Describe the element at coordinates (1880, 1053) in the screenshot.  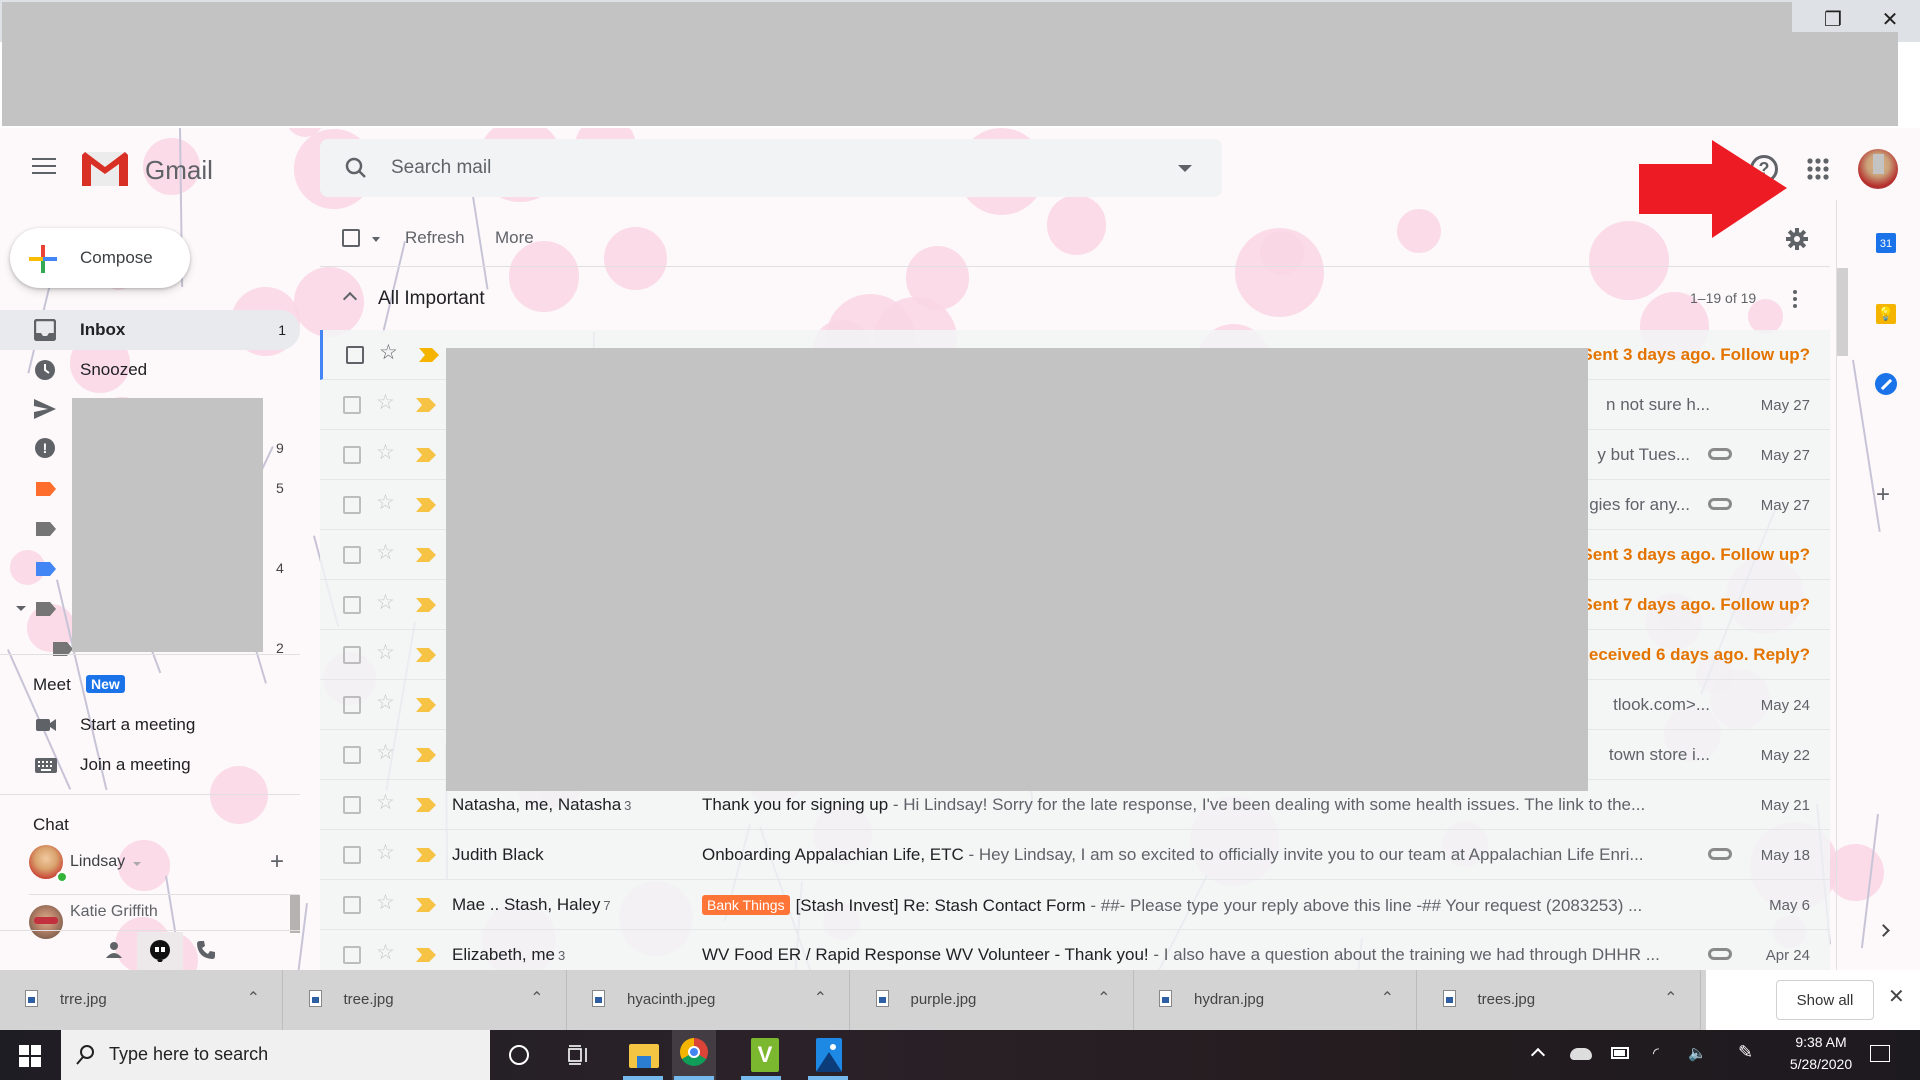
I see `notifications-icon` at that location.